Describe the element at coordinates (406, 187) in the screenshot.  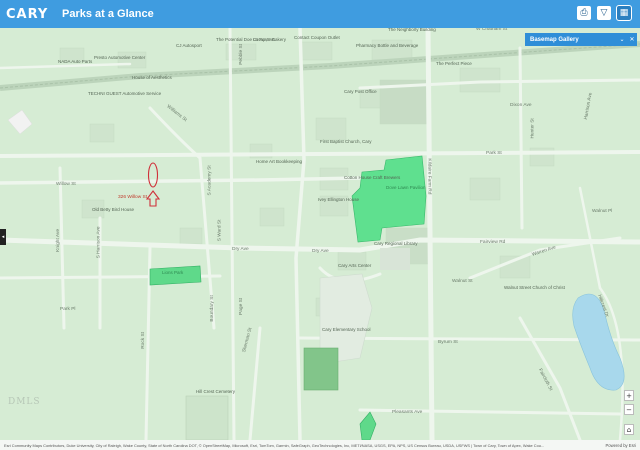
I see `park-label: Dove Lawn Pavilion` at that location.